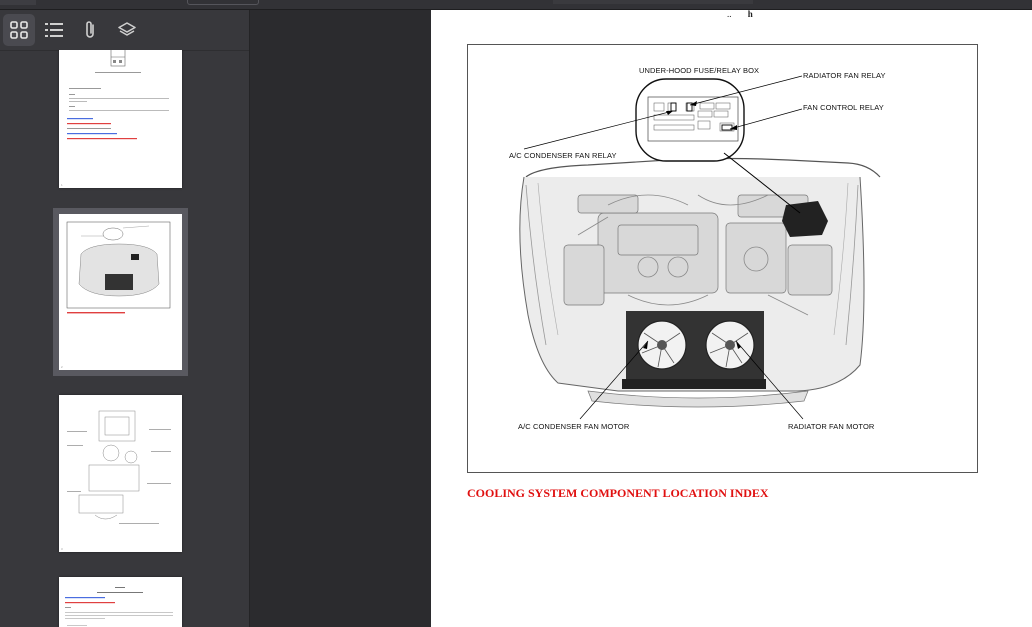  I want to click on page-thumbnail-selected: 2, so click(120, 292).